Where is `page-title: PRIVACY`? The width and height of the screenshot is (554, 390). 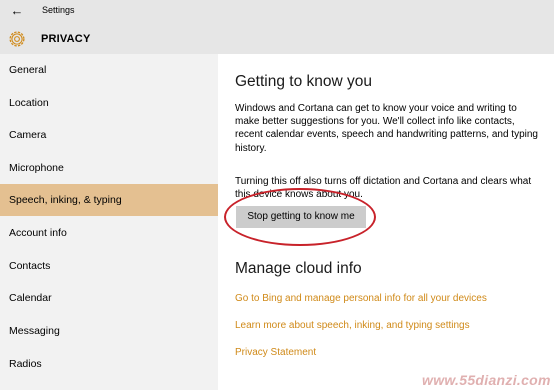 page-title: PRIVACY is located at coordinates (66, 39).